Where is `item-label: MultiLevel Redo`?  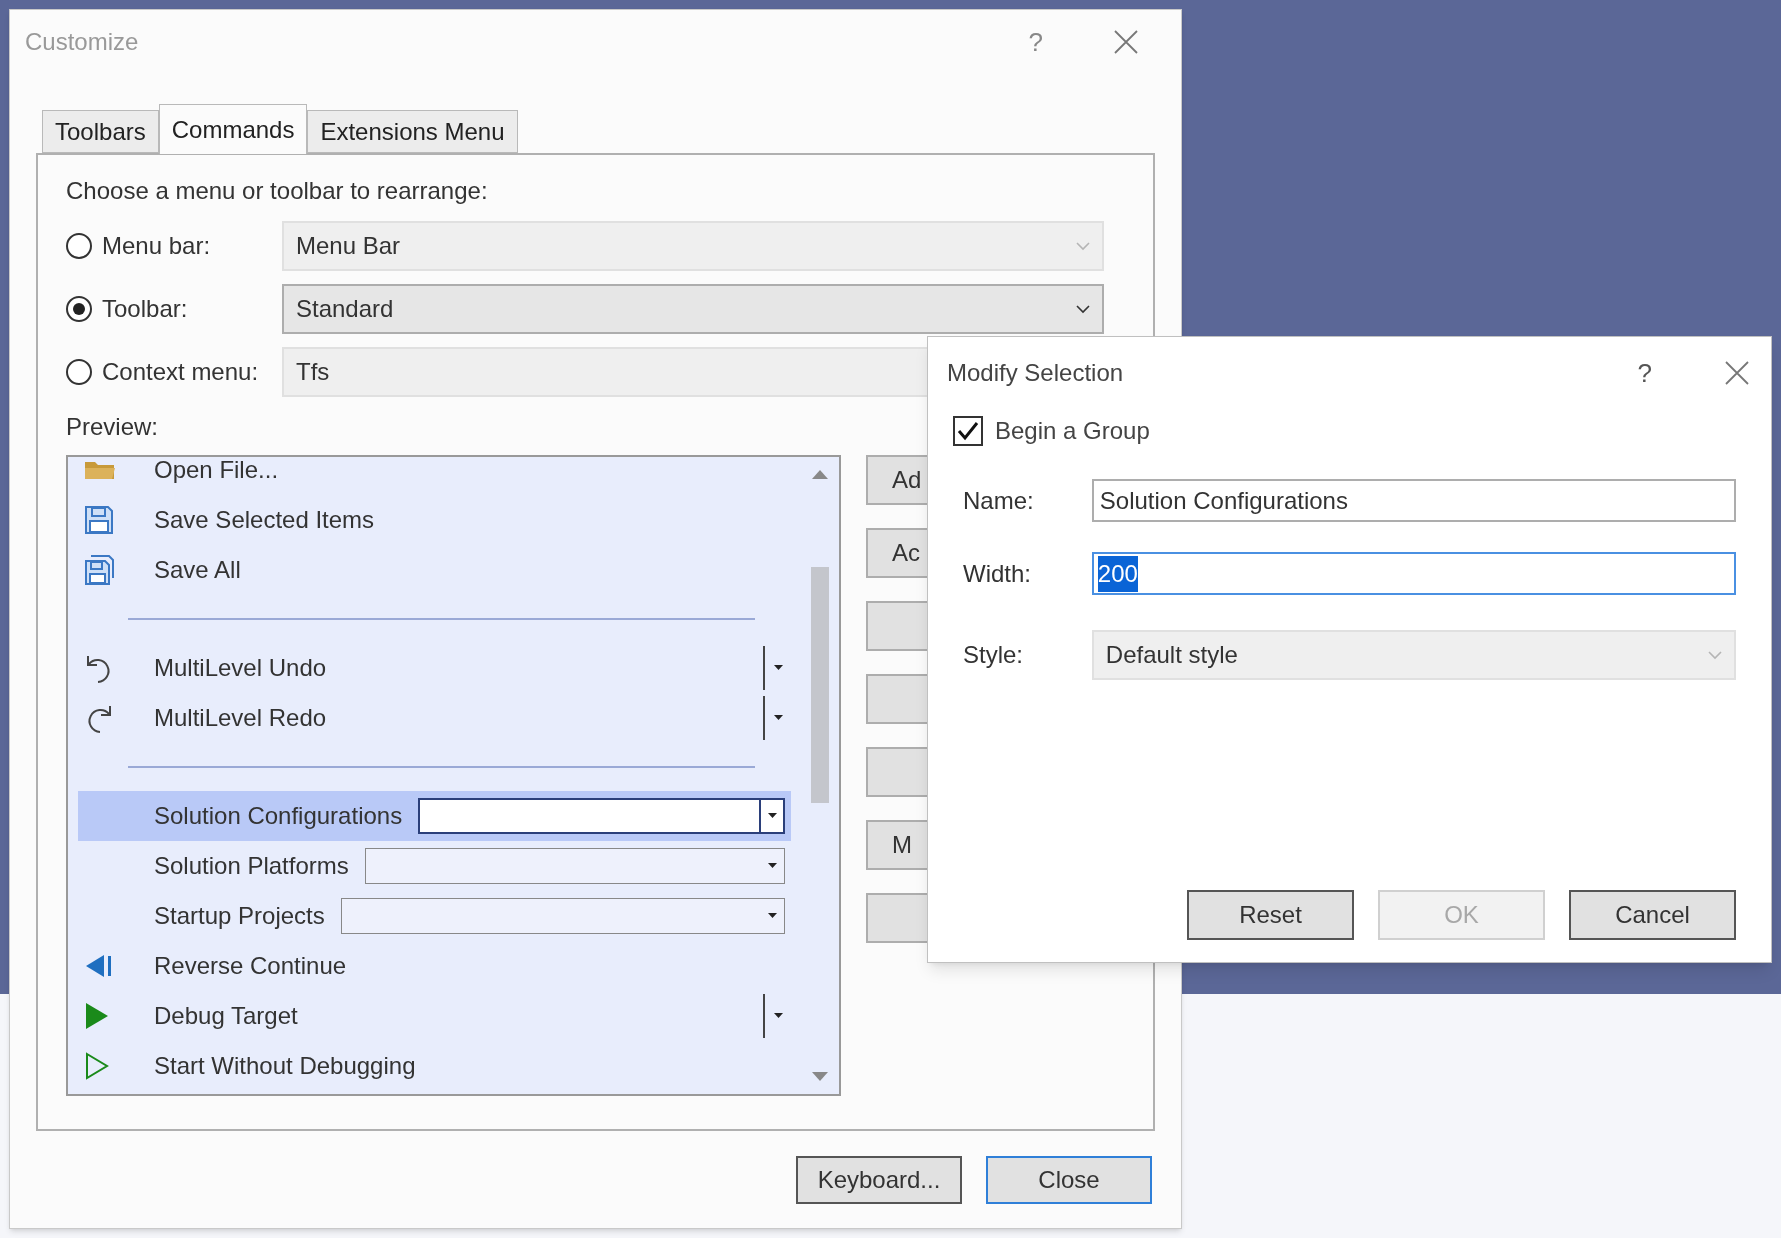 item-label: MultiLevel Redo is located at coordinates (240, 718).